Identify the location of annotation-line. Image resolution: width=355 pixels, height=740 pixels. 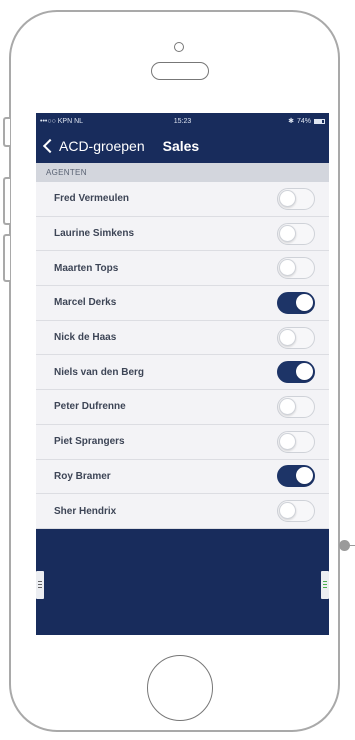
(352, 545).